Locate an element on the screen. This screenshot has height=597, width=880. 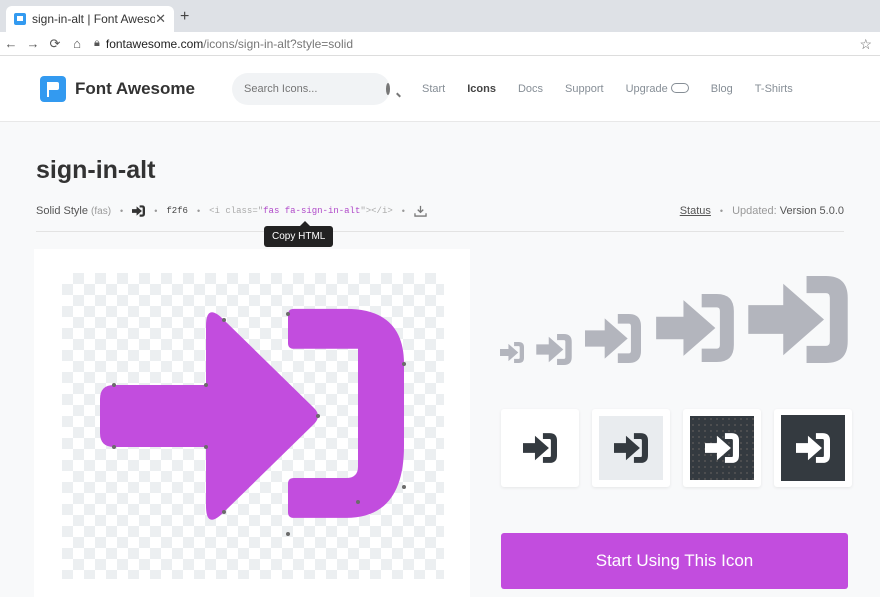
meta-right: Status • Updated: Version 5.0.0 is located at coordinates (762, 211).